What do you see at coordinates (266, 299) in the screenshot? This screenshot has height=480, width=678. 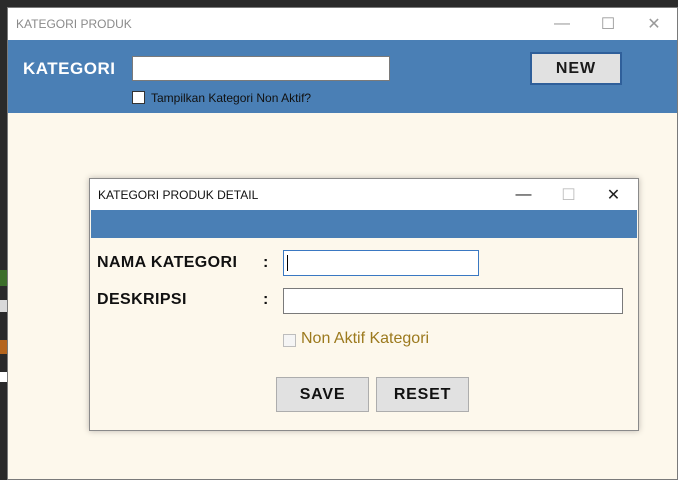 I see `deskripsi-colon: :` at bounding box center [266, 299].